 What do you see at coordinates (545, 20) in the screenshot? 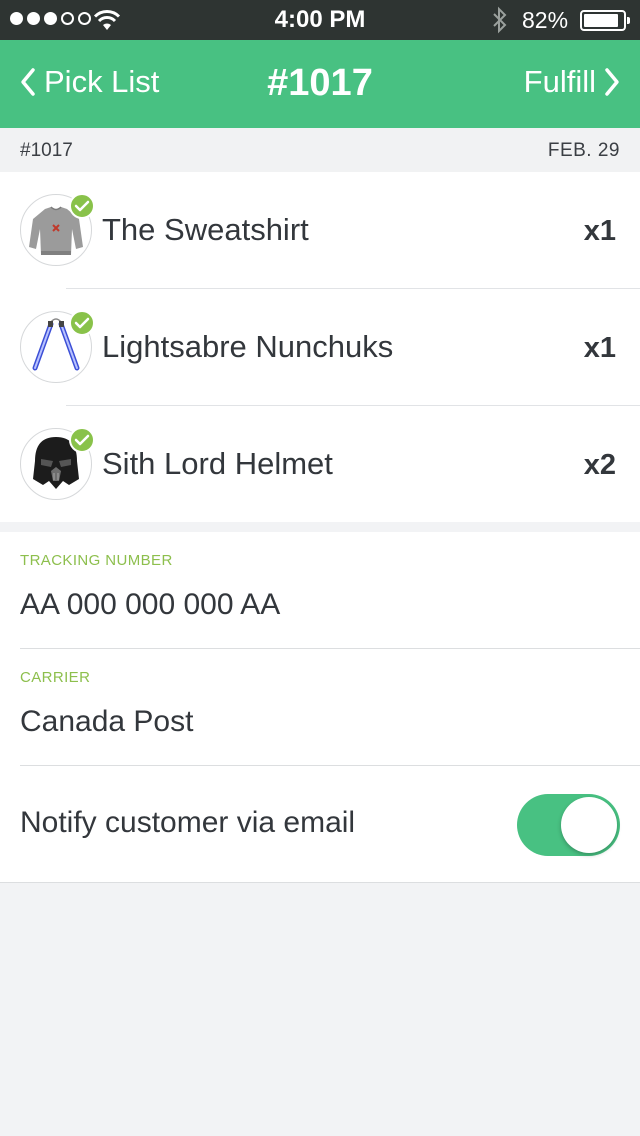
I see `battery-percentage: 82%` at bounding box center [545, 20].